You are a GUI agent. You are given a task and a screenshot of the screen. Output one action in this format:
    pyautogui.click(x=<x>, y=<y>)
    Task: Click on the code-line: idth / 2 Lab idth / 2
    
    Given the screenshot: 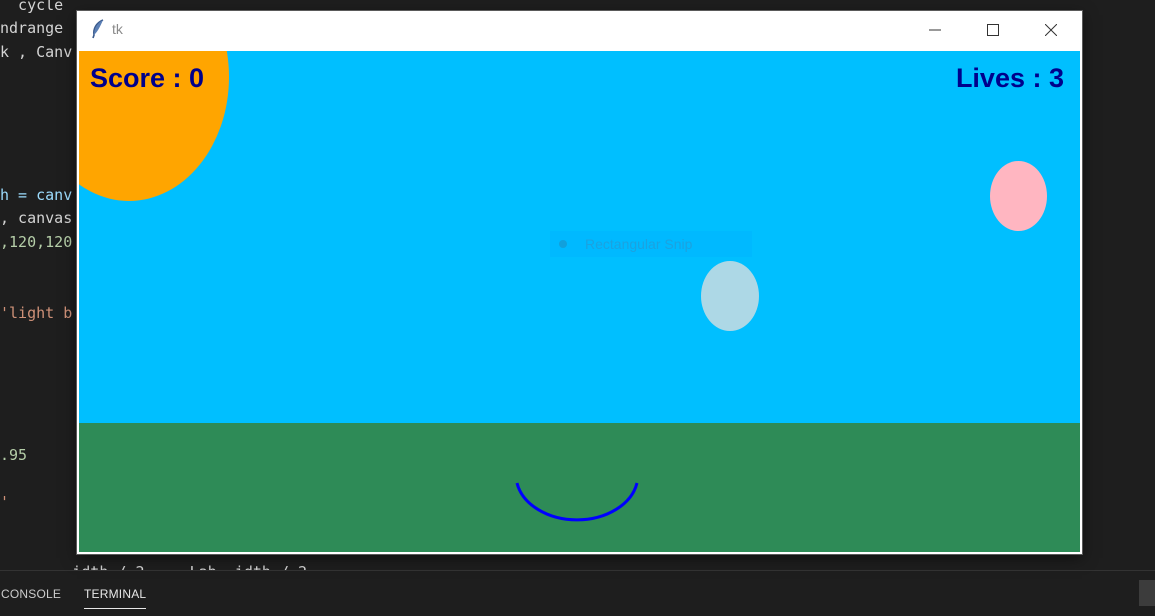 What is the action you would take?
    pyautogui.click(x=153, y=566)
    